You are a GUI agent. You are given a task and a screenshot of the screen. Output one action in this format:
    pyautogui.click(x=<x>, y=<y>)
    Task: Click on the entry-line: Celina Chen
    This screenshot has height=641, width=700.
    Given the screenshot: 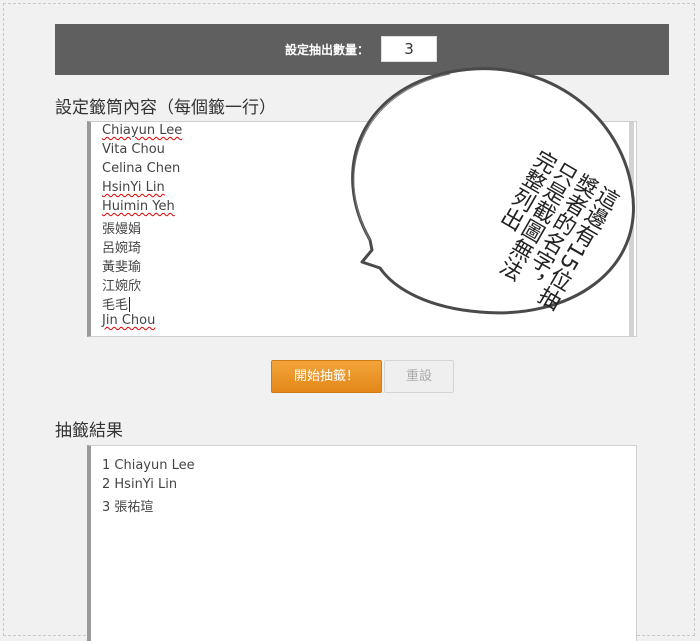 What is the action you would take?
    pyautogui.click(x=141, y=168)
    